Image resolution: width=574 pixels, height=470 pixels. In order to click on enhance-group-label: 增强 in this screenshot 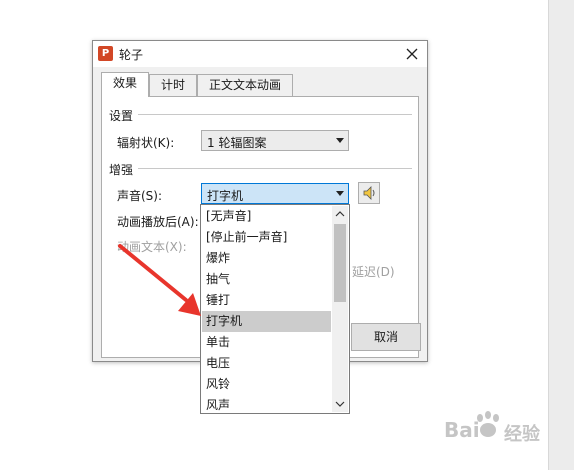, I will do `click(121, 170)`.